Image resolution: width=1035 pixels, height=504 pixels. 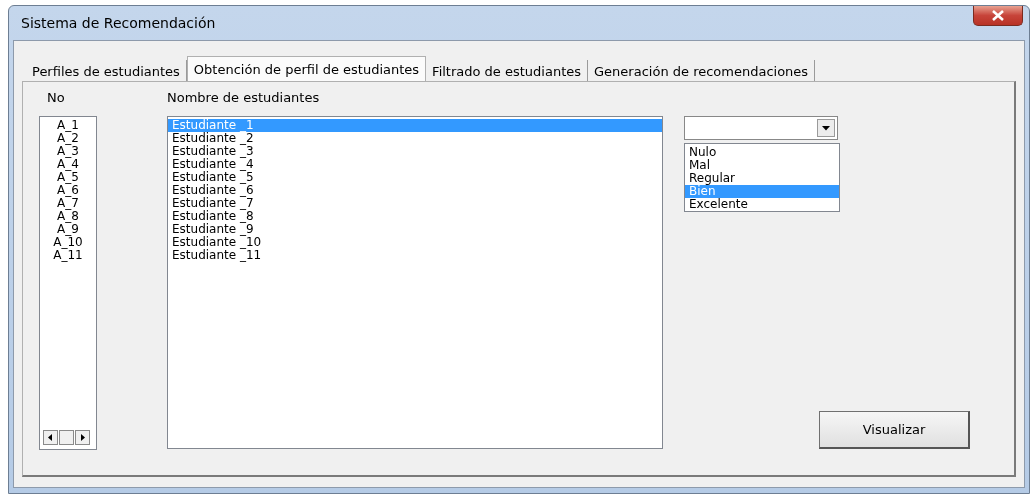 I want to click on scroll-right-button, so click(x=82, y=437).